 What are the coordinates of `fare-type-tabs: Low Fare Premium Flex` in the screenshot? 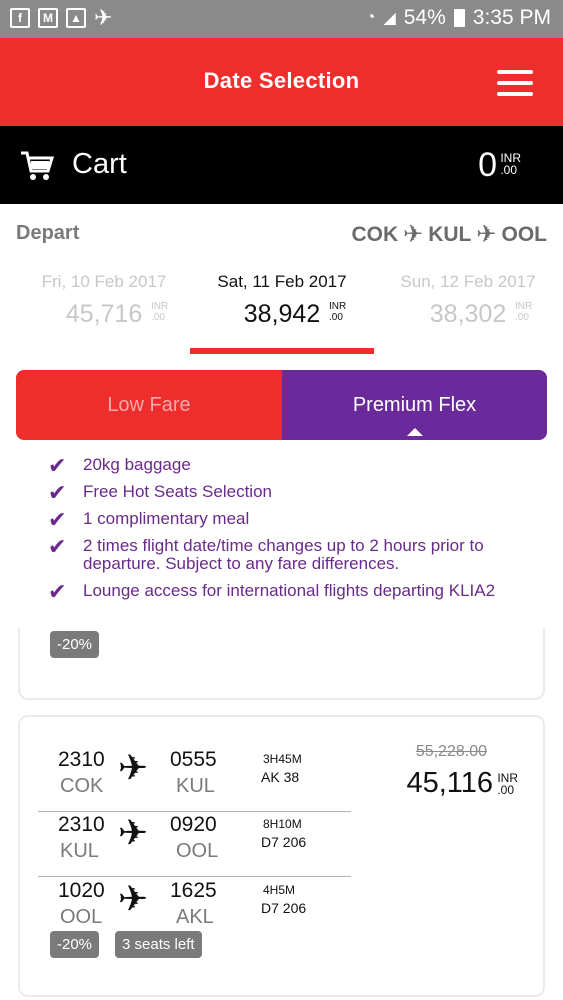 It's located at (281, 405).